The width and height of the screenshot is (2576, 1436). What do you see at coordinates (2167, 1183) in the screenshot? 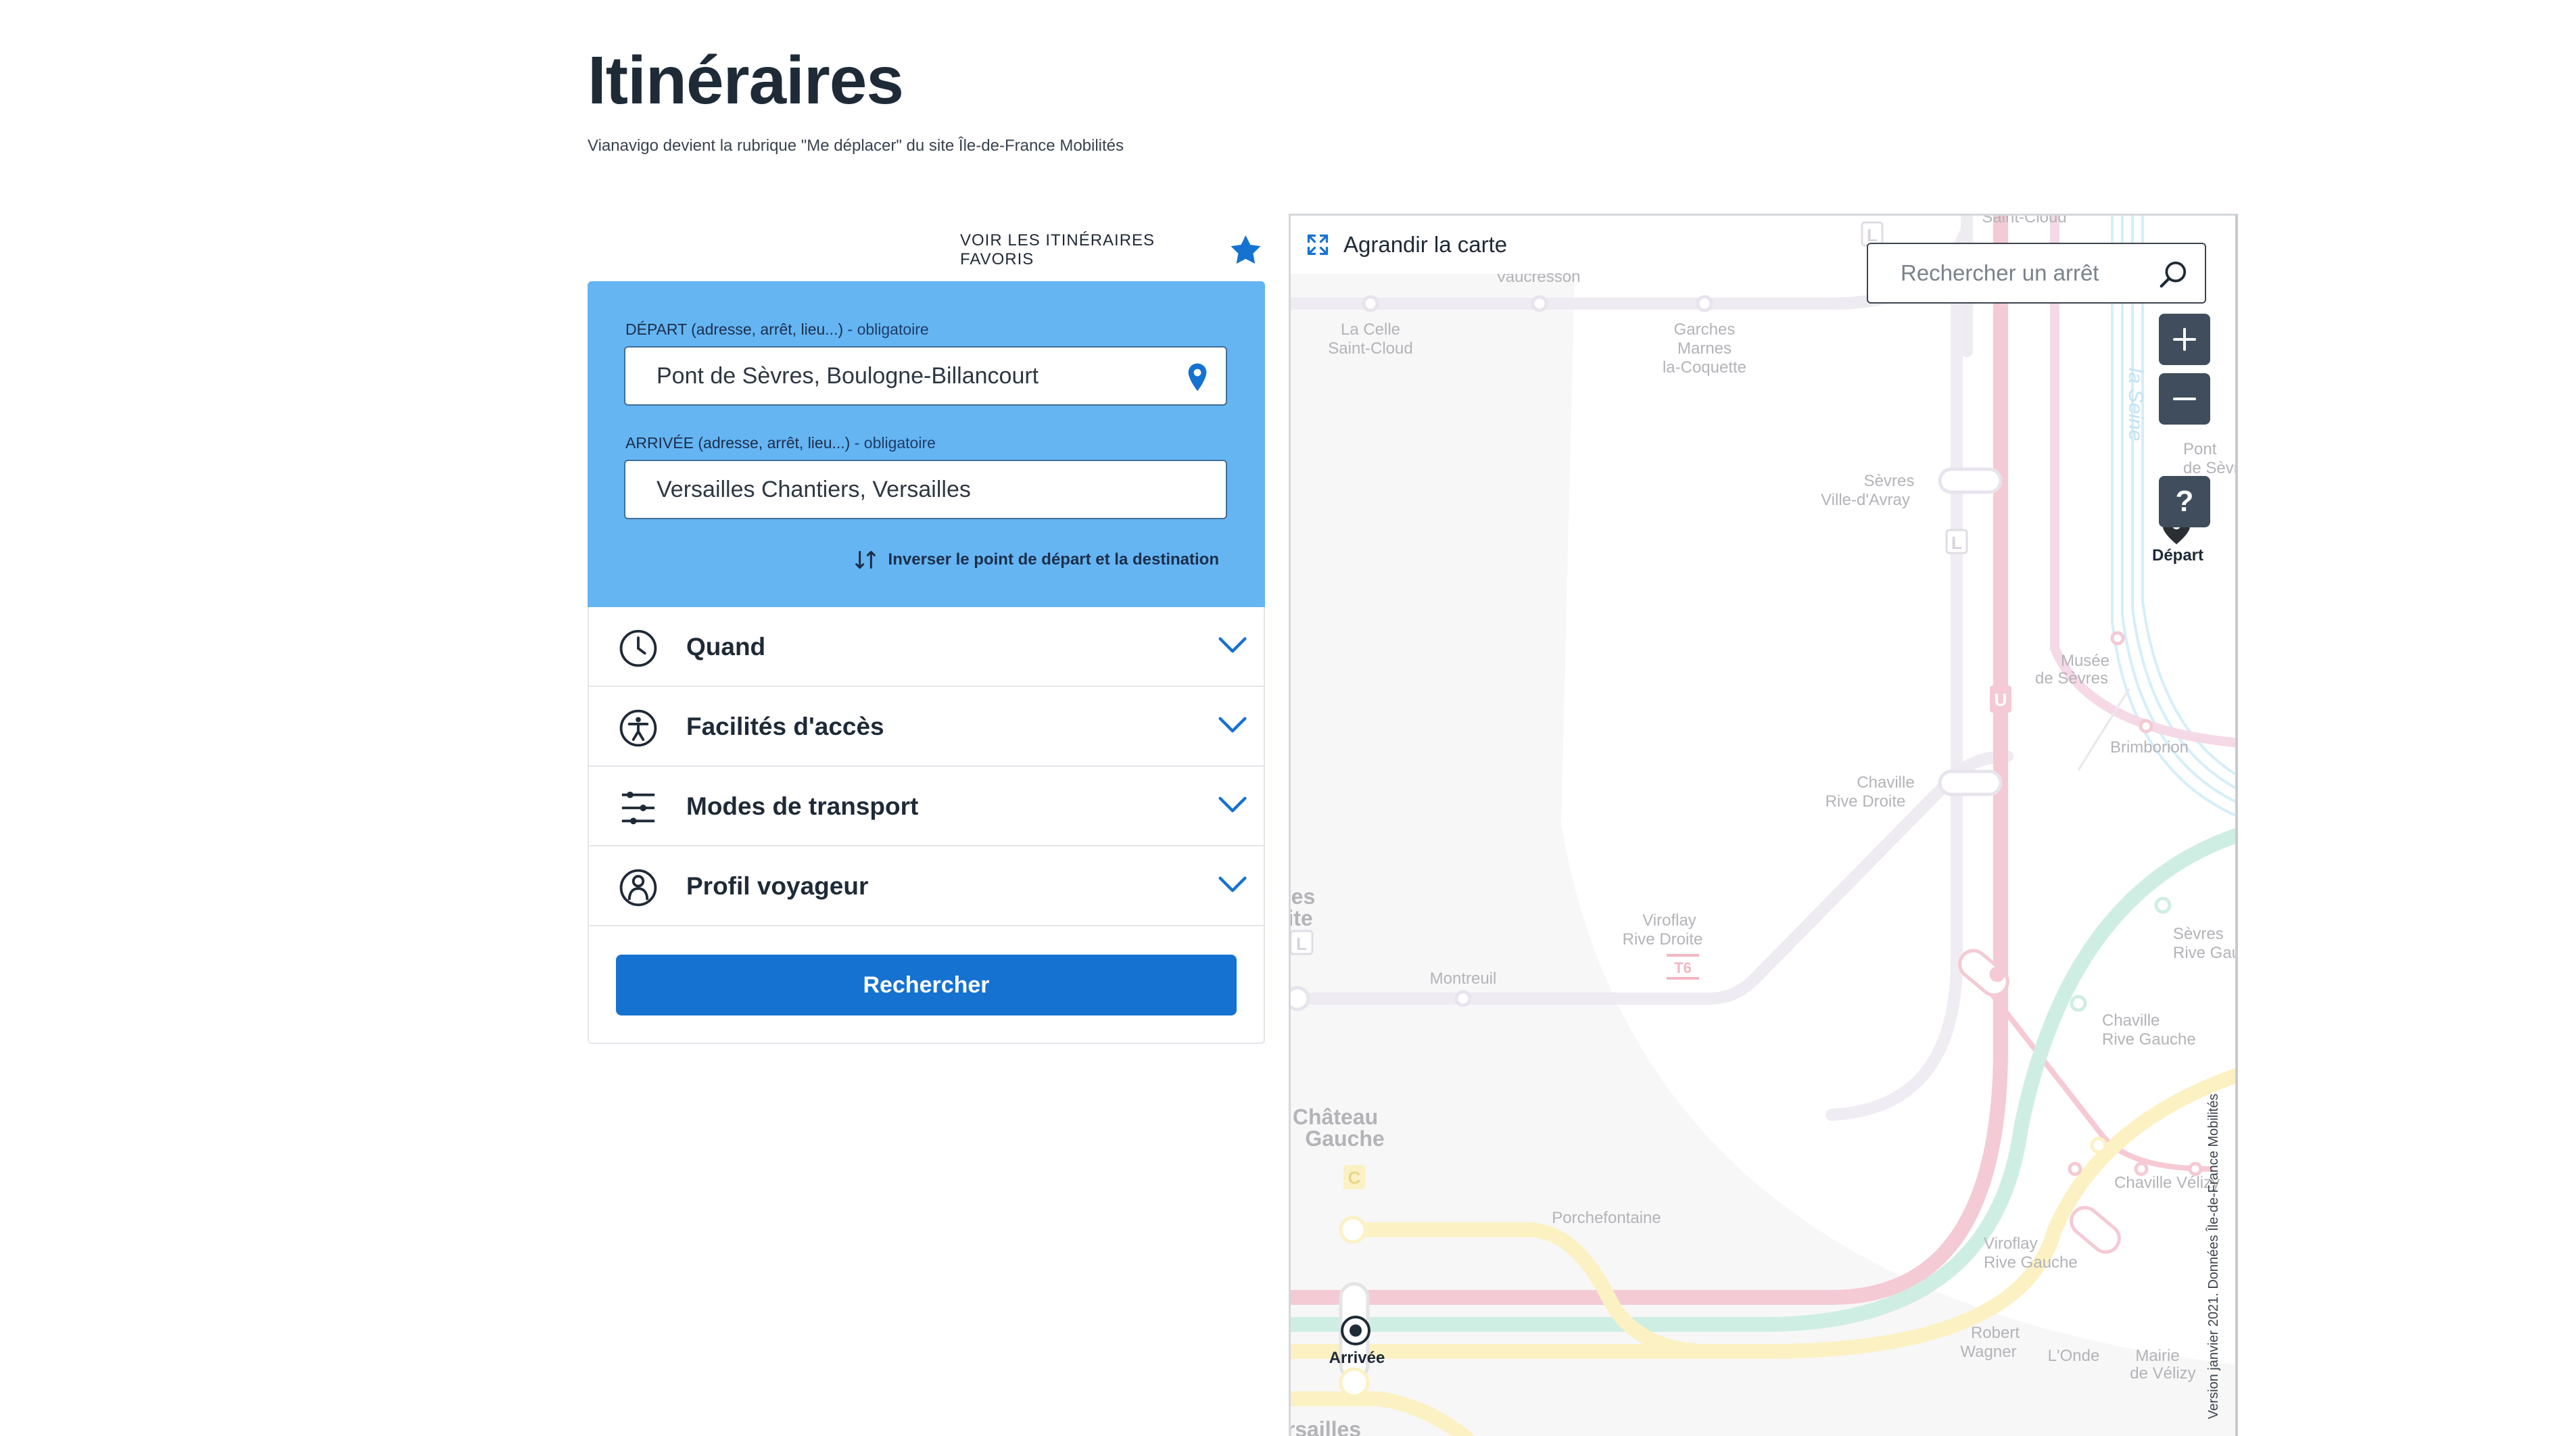
I see `svg-text: Chaville Vélizy` at bounding box center [2167, 1183].